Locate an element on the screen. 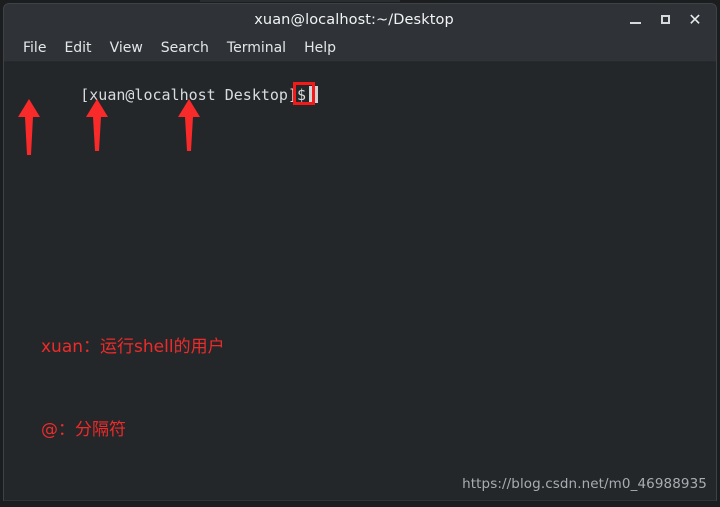 The width and height of the screenshot is (720, 507). watermark-url: https://blog.csdn.net/m0_46988935 is located at coordinates (584, 484).